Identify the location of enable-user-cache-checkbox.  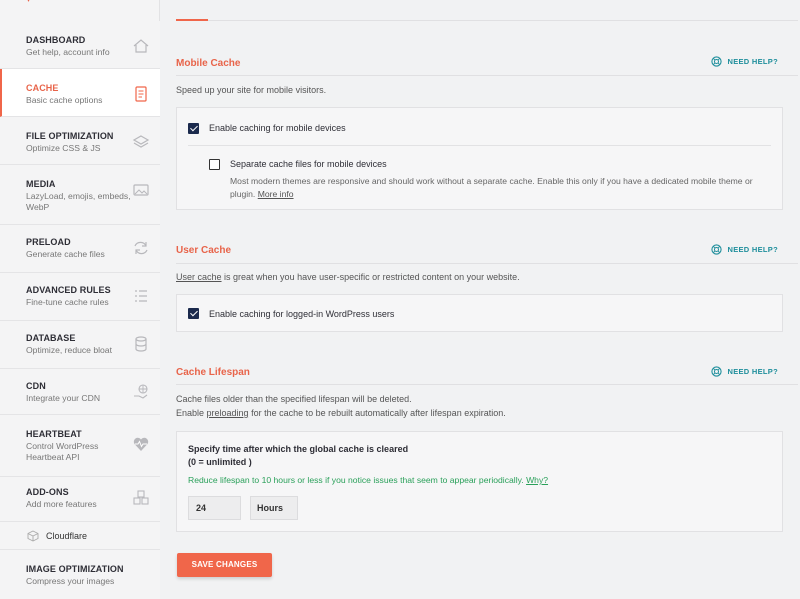
(193, 313).